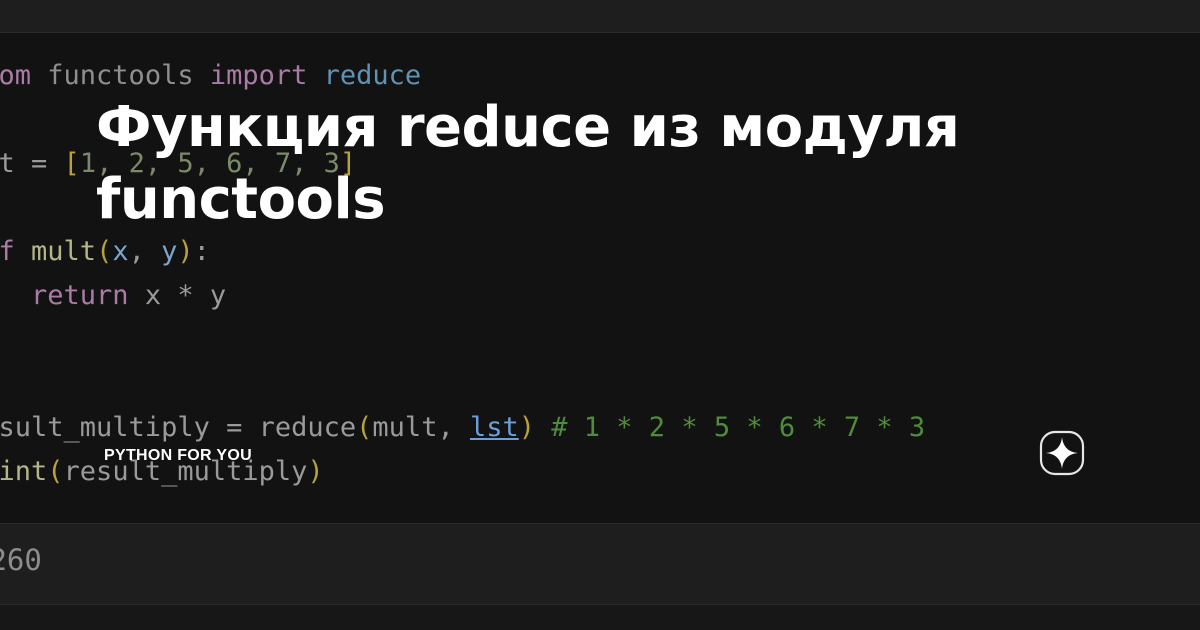 This screenshot has height=630, width=1200. Describe the element at coordinates (600, 296) in the screenshot. I see `line-return: return x * y` at that location.